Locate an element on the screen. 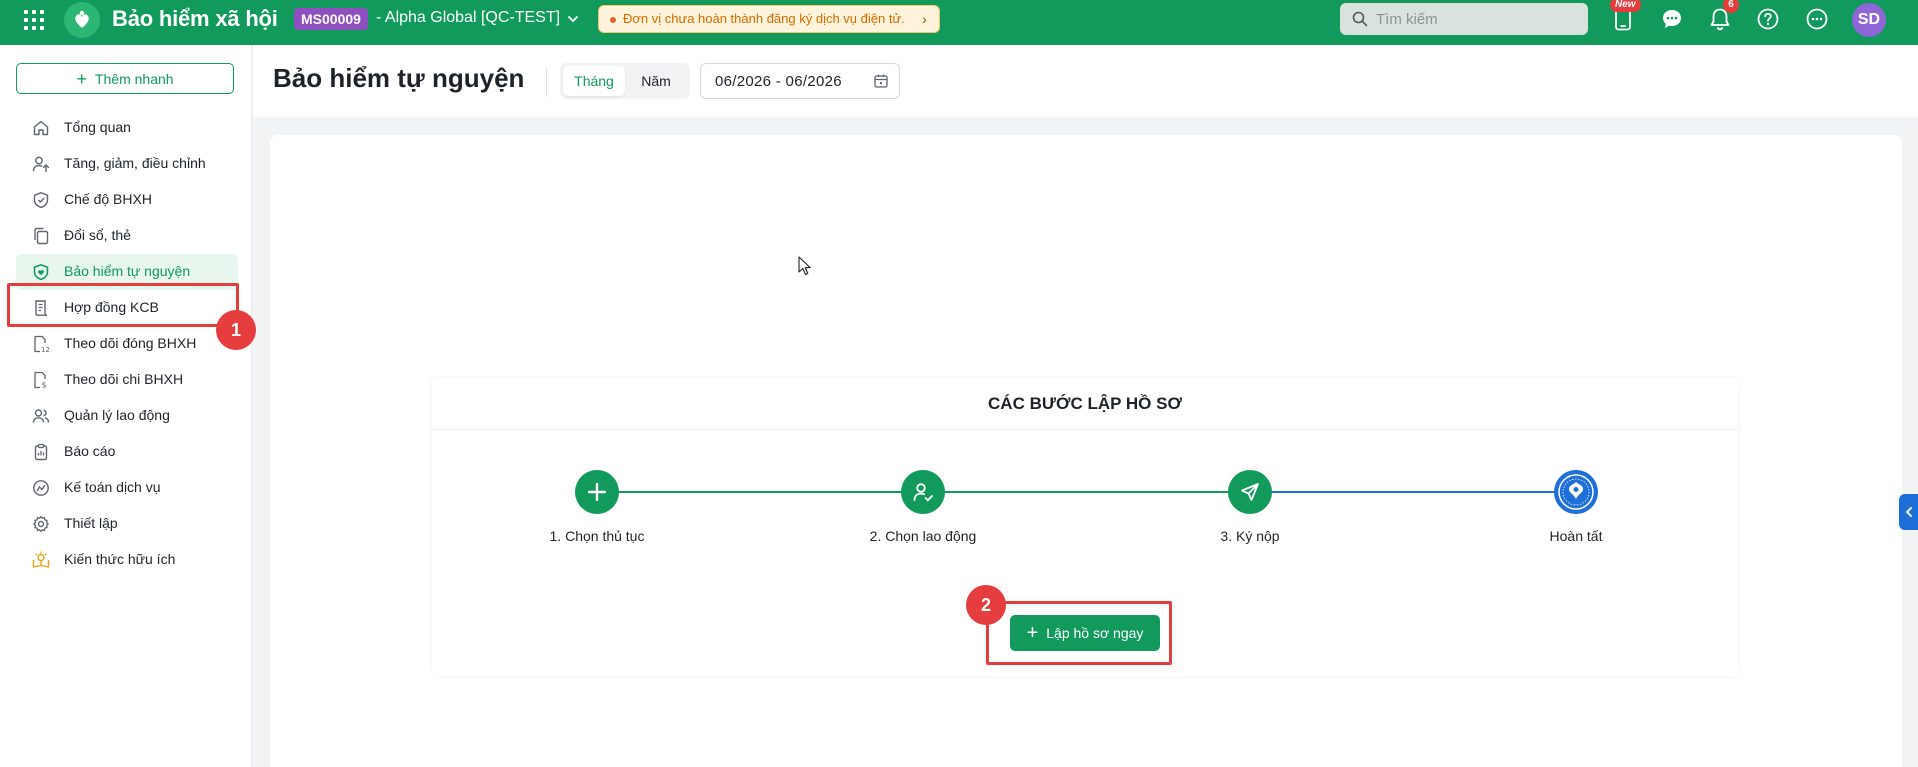 This screenshot has height=767, width=1918. date-range-picker: 06/2026 - 06/2026 is located at coordinates (800, 81).